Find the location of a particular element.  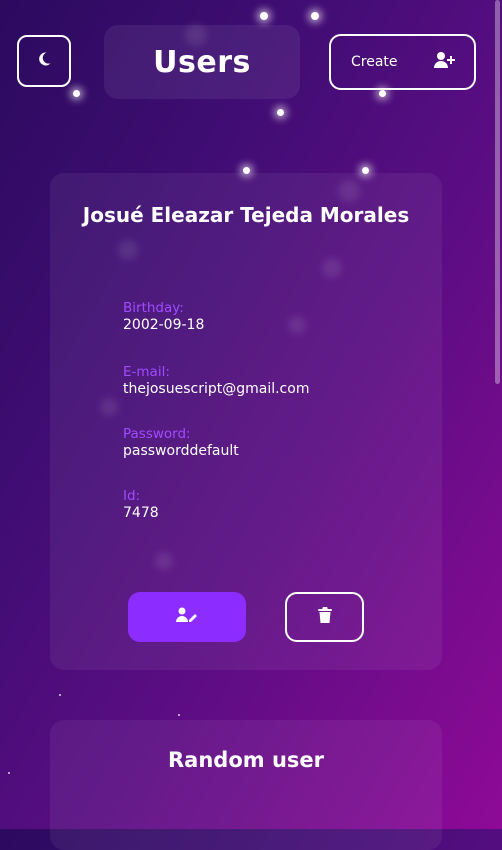

birthday-value: 2002-09-18 is located at coordinates (164, 325).